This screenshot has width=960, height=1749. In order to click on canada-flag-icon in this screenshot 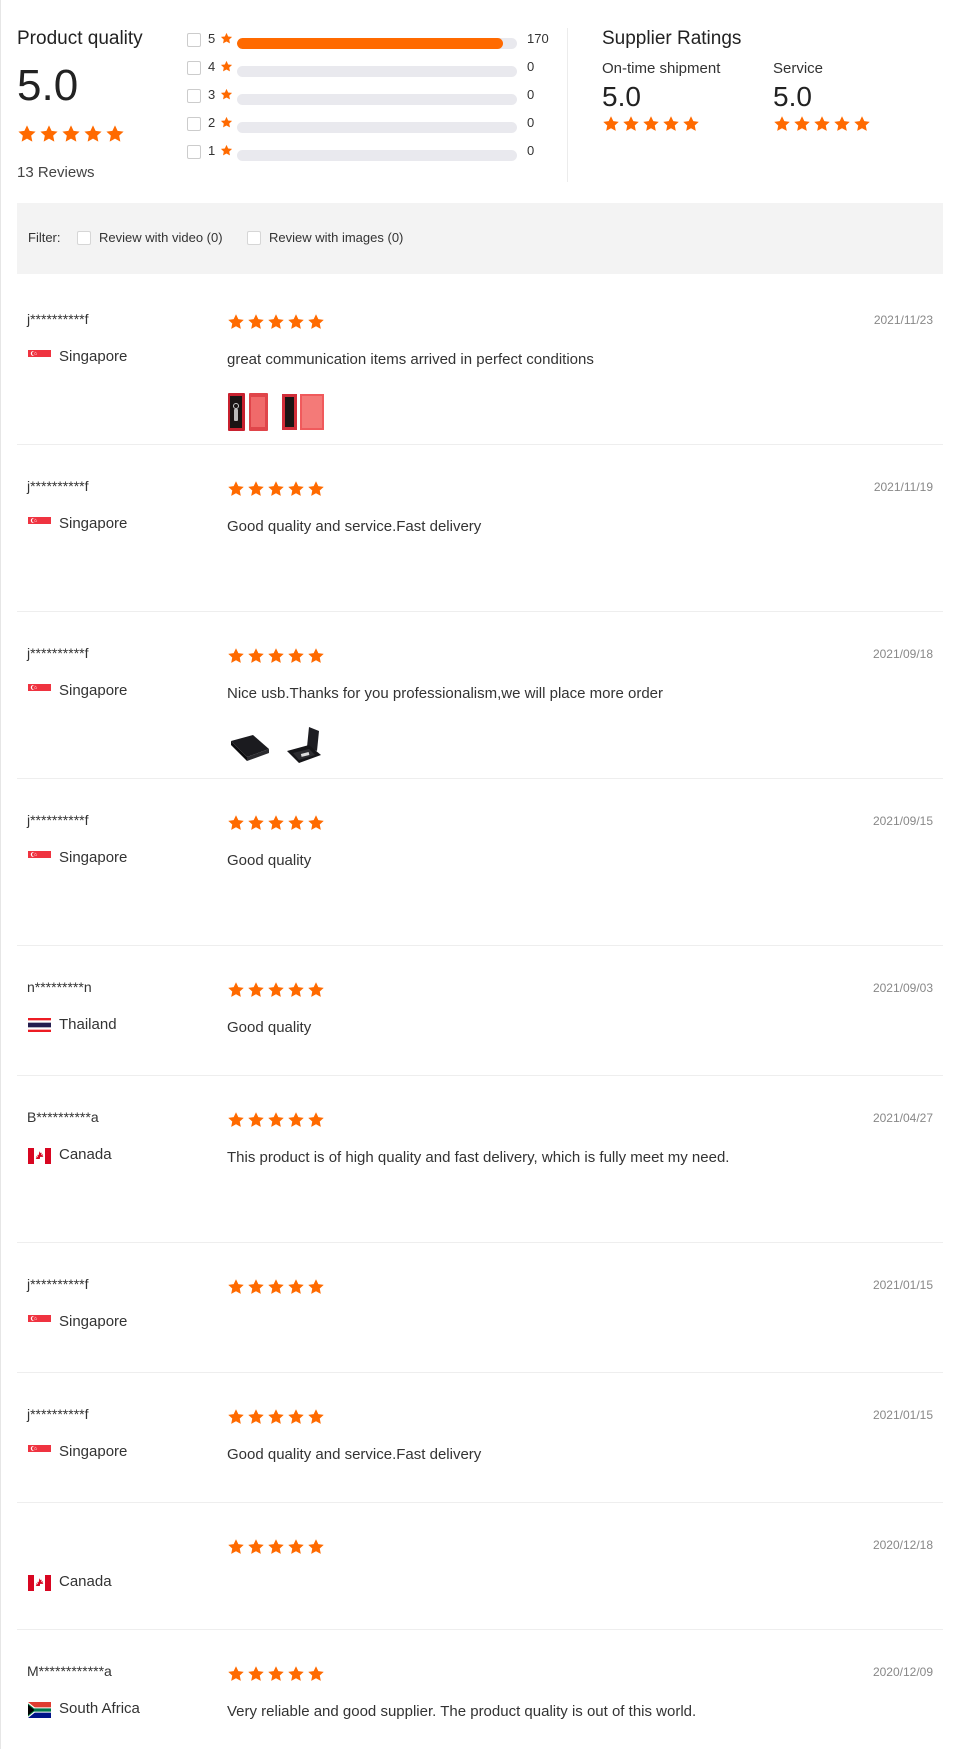, I will do `click(39, 1583)`.